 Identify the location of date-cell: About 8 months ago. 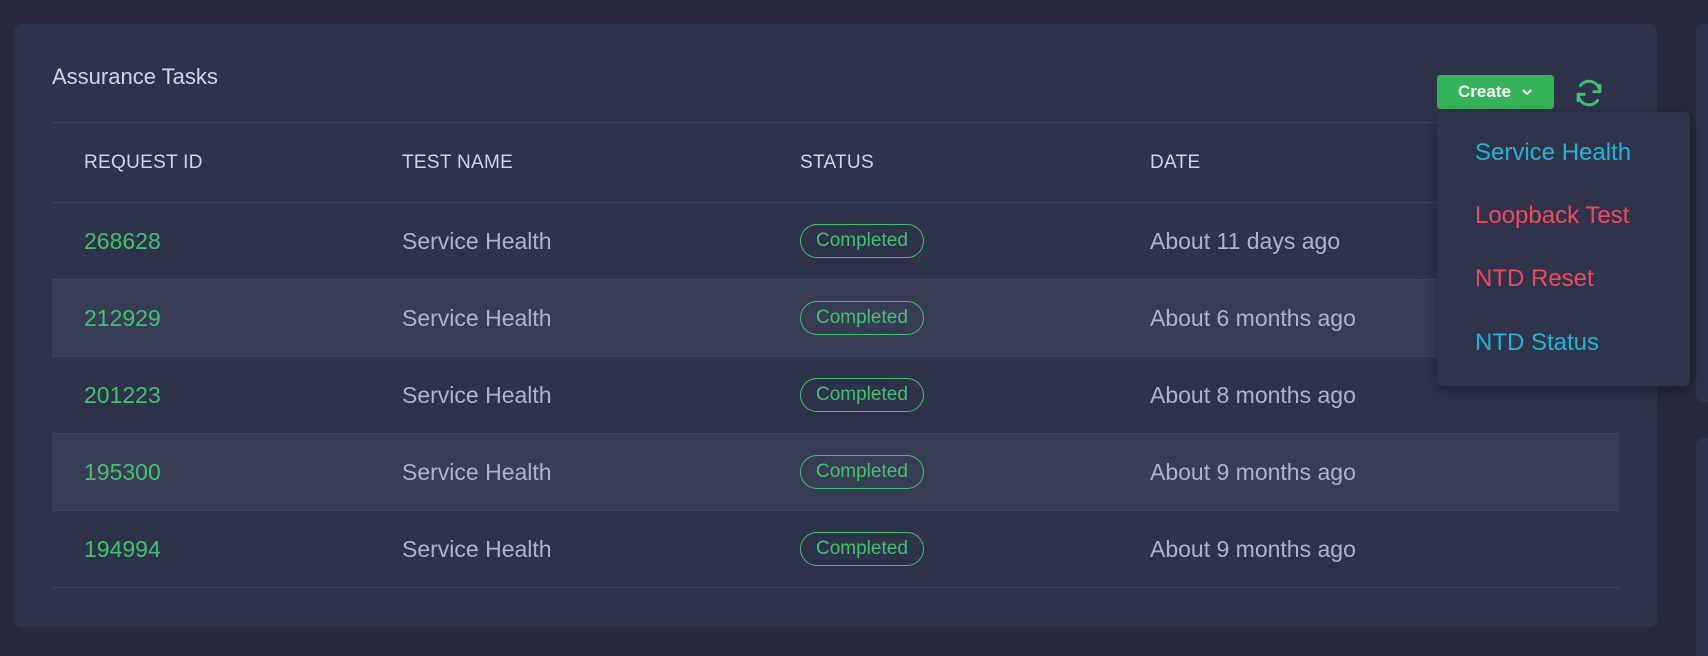
(1253, 395).